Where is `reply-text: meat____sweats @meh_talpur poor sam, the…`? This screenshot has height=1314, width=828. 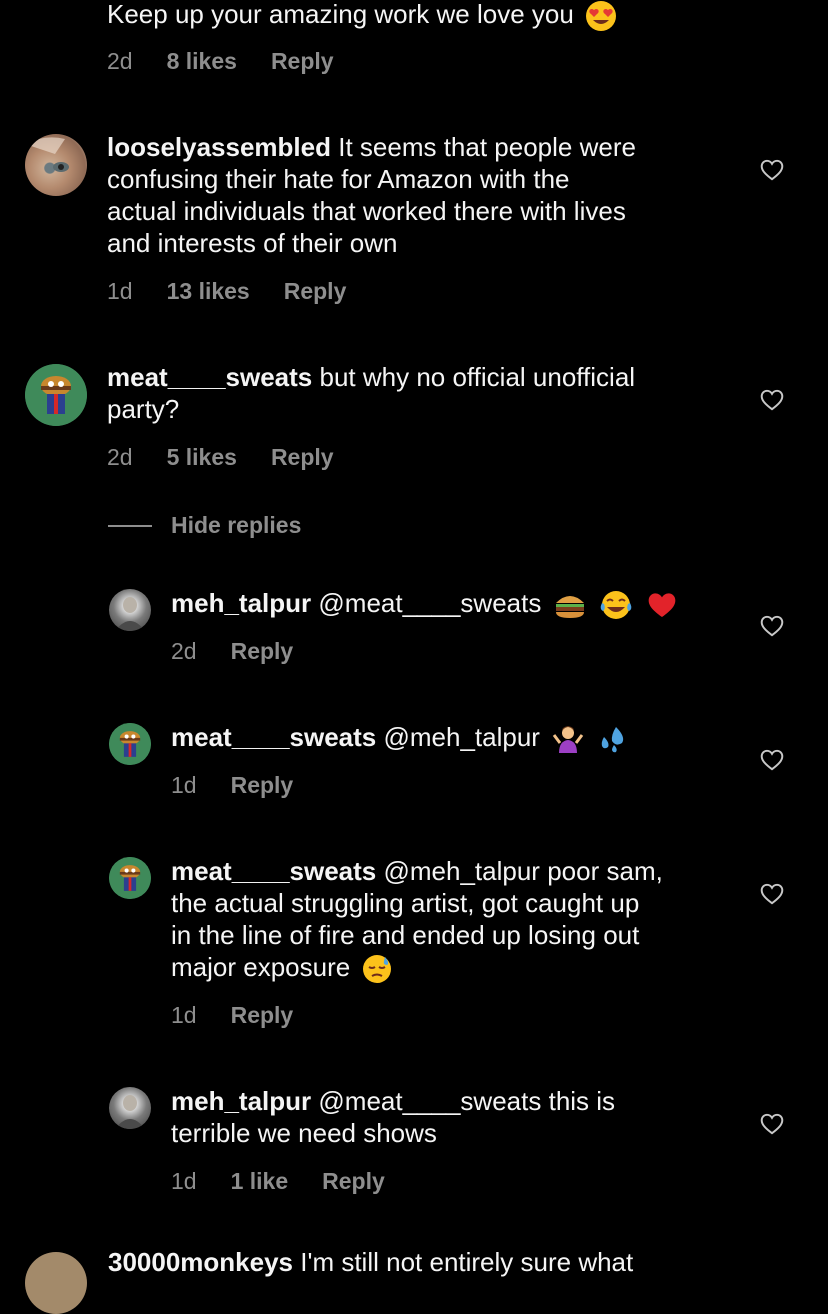 reply-text: meat____sweats @meh_talpur poor sam, the… is located at coordinates (476, 920).